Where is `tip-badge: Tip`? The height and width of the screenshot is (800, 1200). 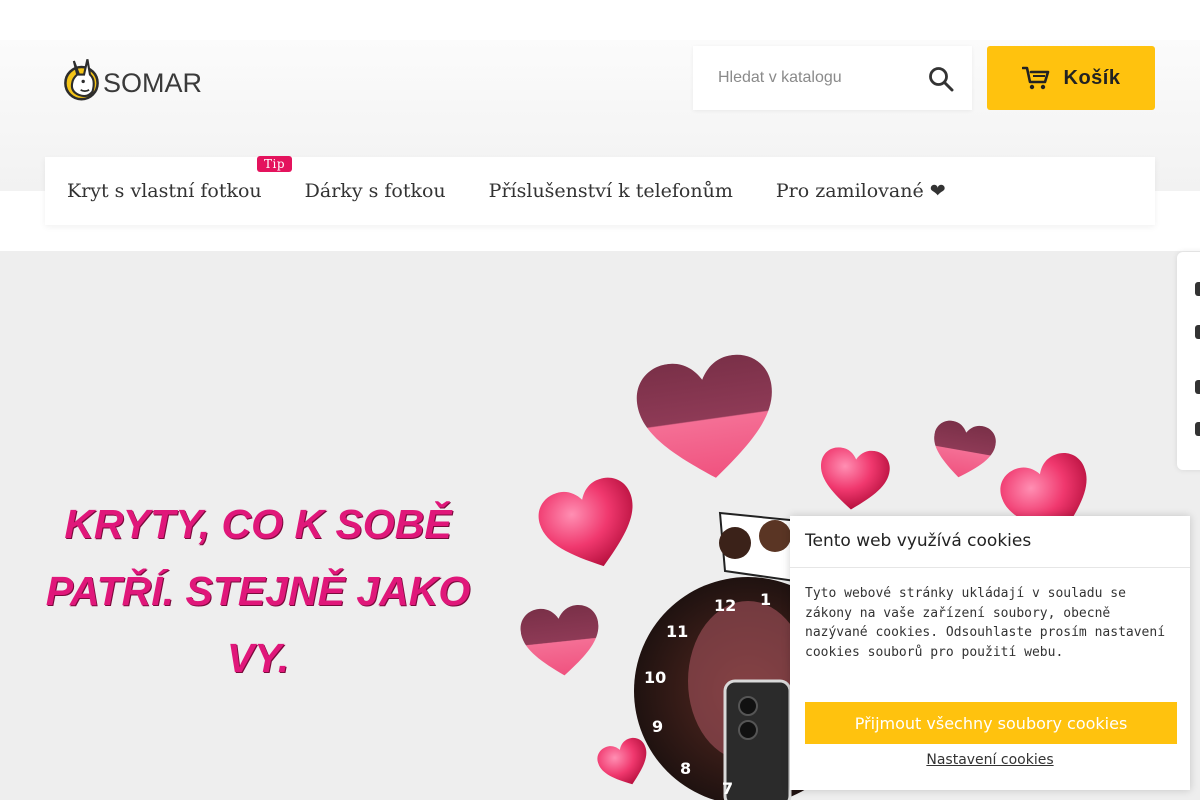 tip-badge: Tip is located at coordinates (275, 164).